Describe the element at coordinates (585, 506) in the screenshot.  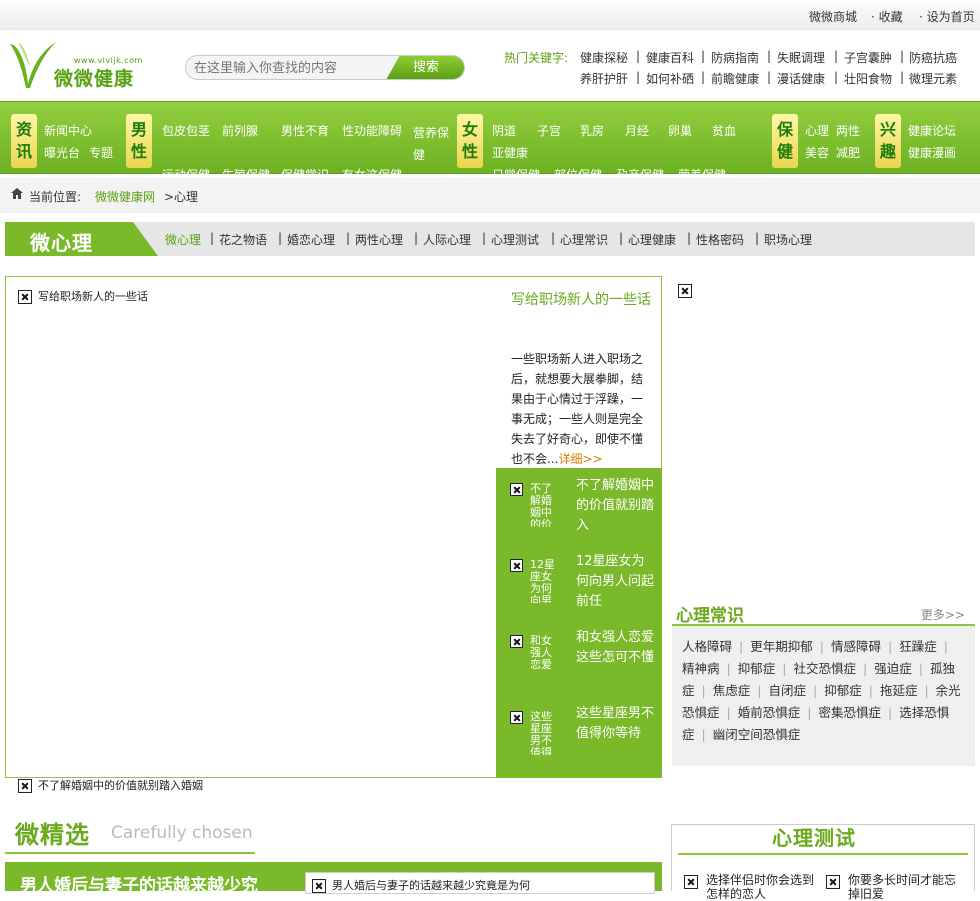
I see `list-item: 不了解婚姻中的价值 不了解婚姻中的价值就别踏入` at that location.